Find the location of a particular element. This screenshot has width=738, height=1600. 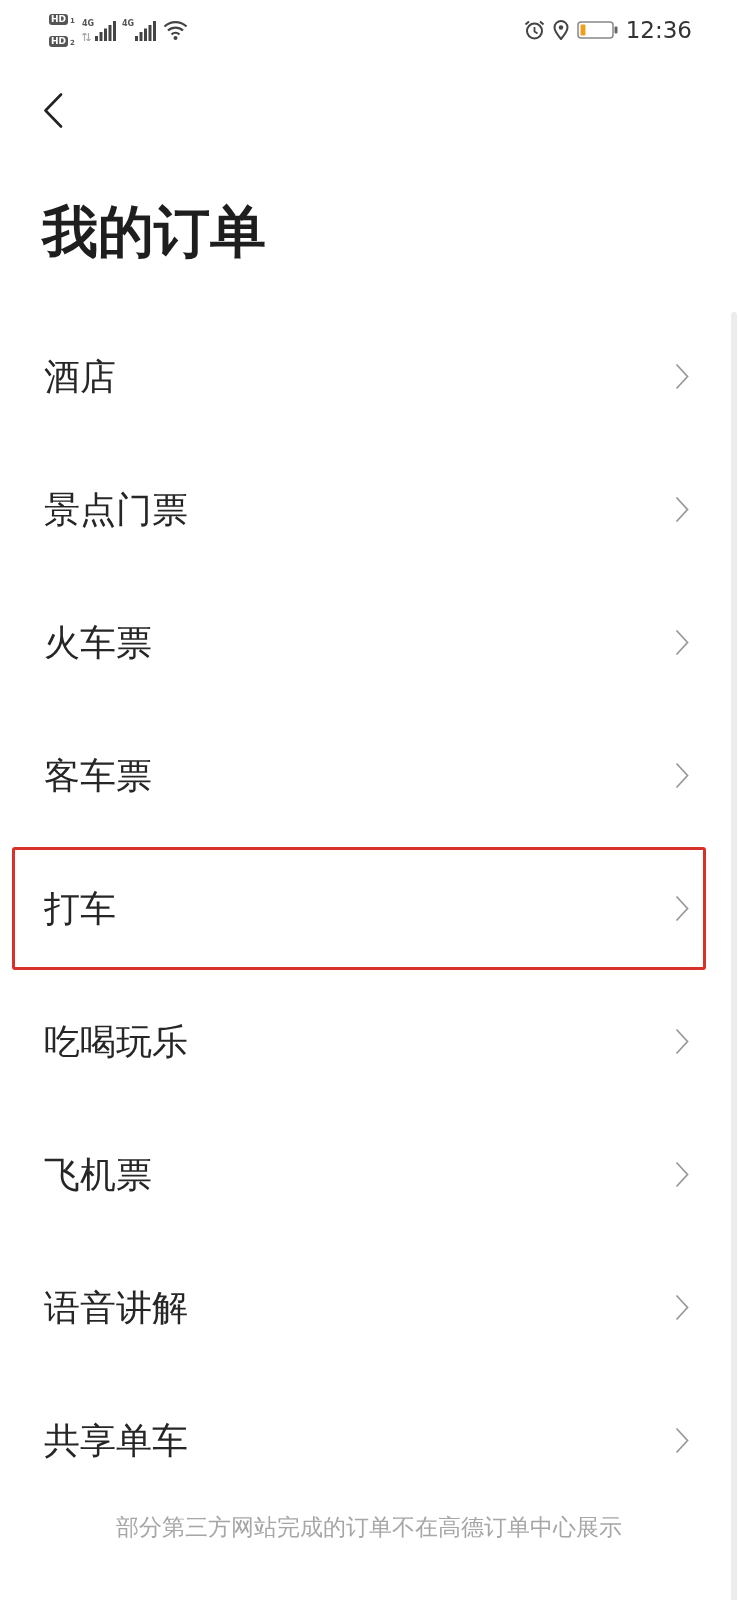

order-category-item: 打车 is located at coordinates (359, 908).